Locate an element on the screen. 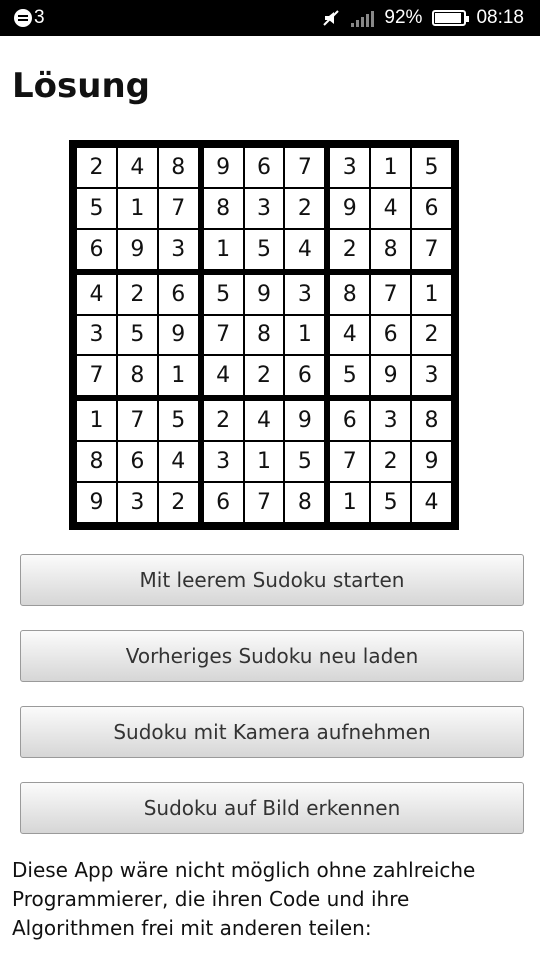 The image size is (540, 960). battery-icon is located at coordinates (451, 18).